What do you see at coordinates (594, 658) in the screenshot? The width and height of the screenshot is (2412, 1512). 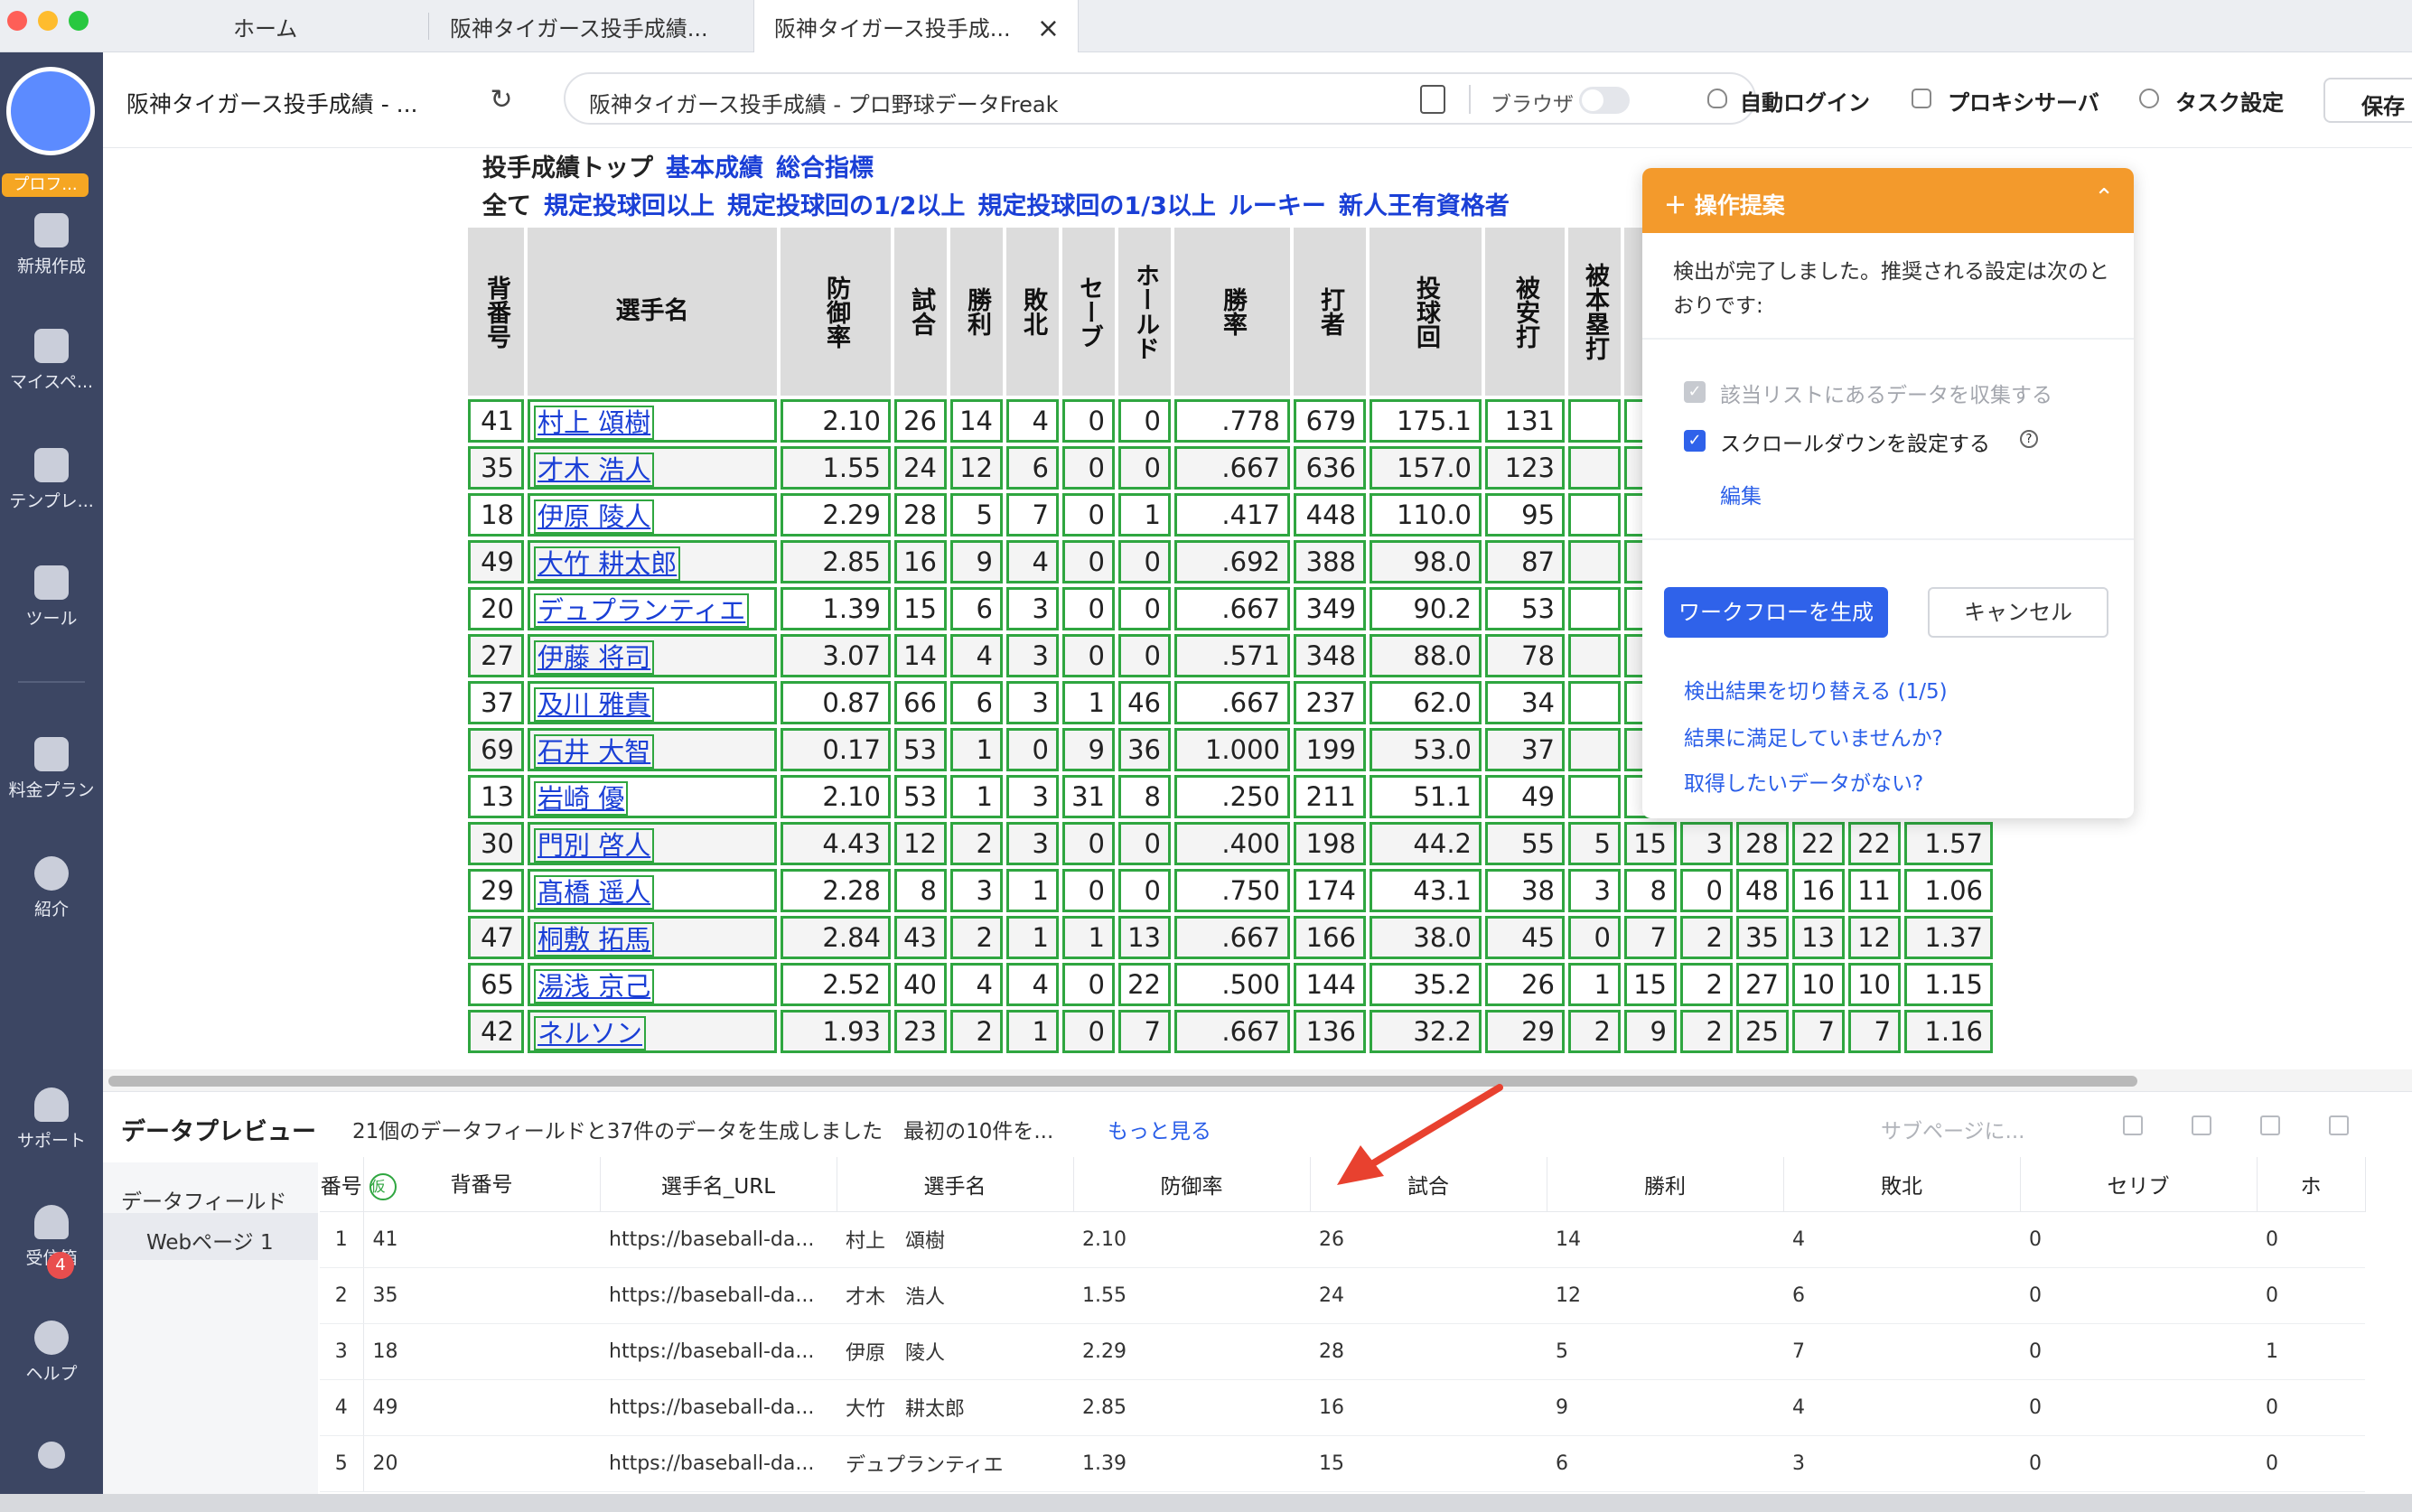 I see `player-link: 伊藤 将司` at bounding box center [594, 658].